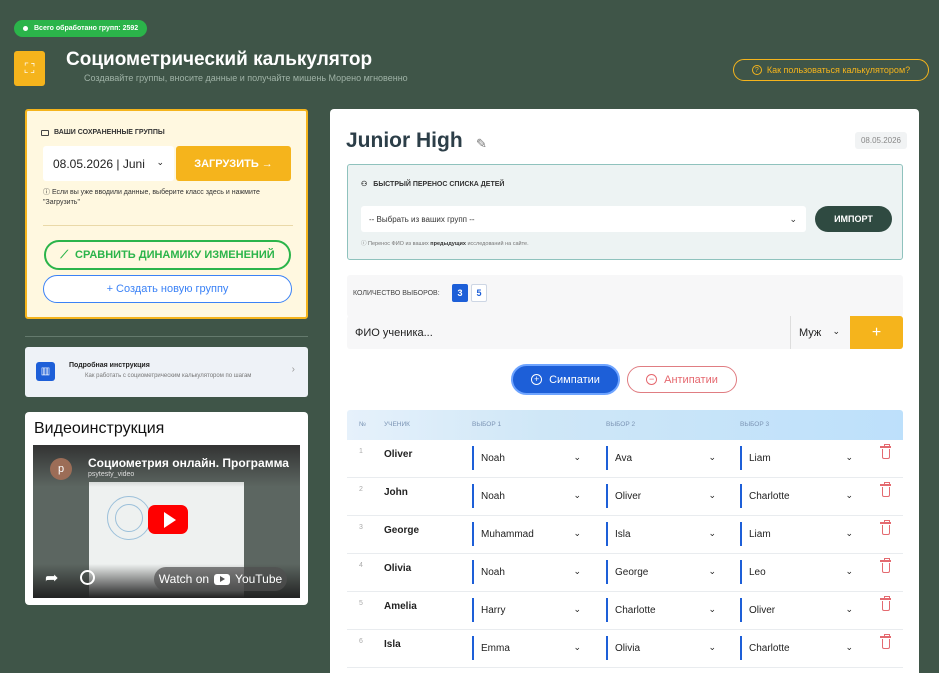  I want to click on choice-2-select: Charlotte ⌄, so click(663, 610).